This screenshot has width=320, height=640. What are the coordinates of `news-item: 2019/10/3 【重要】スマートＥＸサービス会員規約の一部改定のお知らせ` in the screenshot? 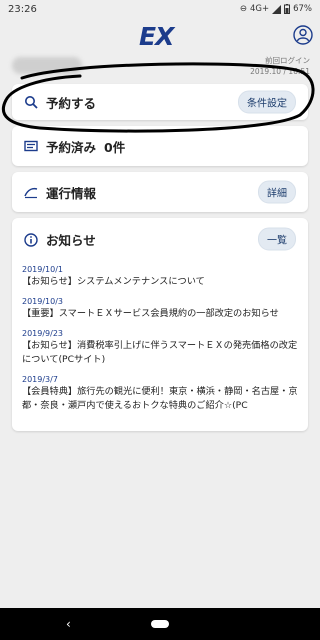 It's located at (163, 308).